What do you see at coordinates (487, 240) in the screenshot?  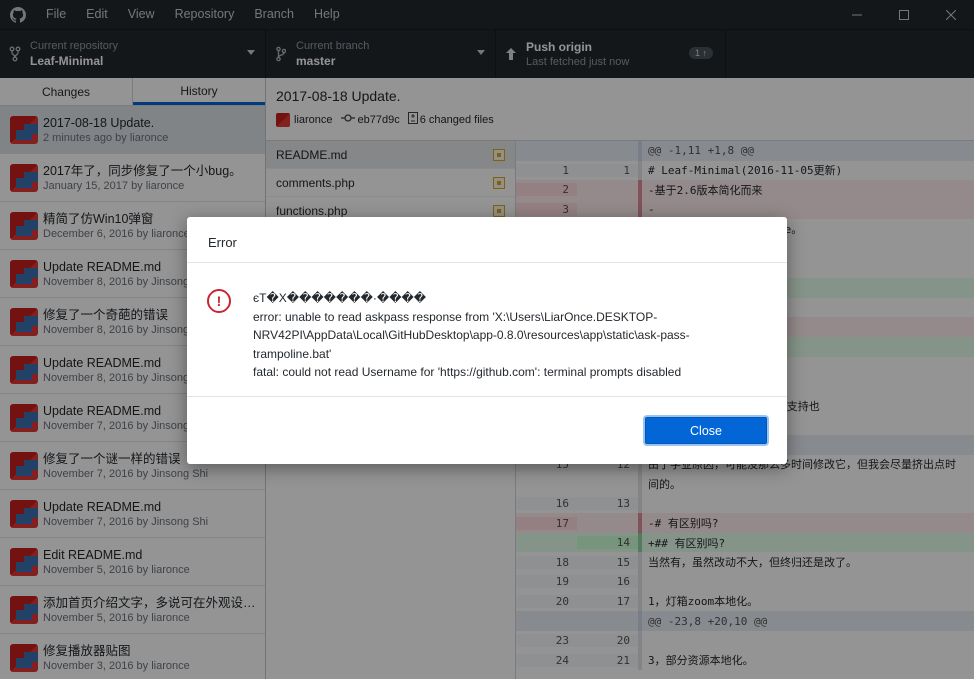 I see `dialog-title: Error` at bounding box center [487, 240].